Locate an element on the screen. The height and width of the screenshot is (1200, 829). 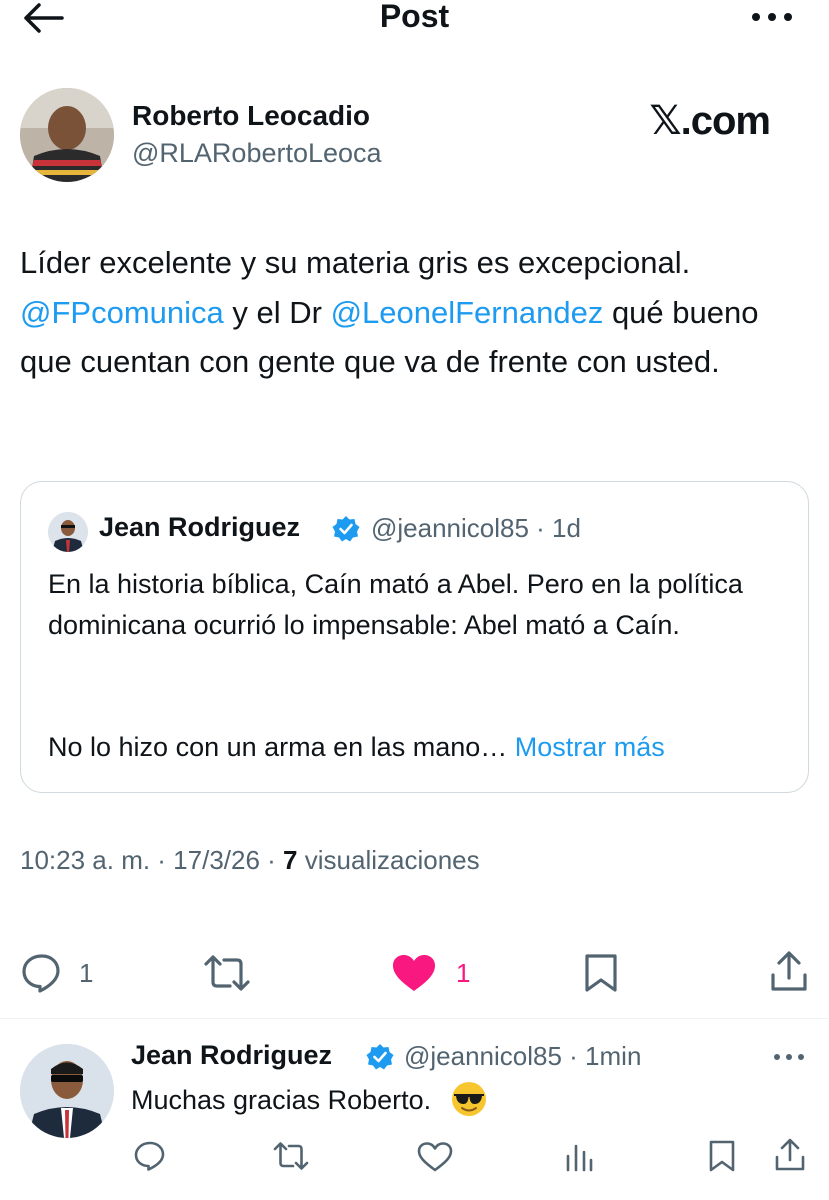
reply-author-name: Jean Rodriguez is located at coordinates (231, 1055).